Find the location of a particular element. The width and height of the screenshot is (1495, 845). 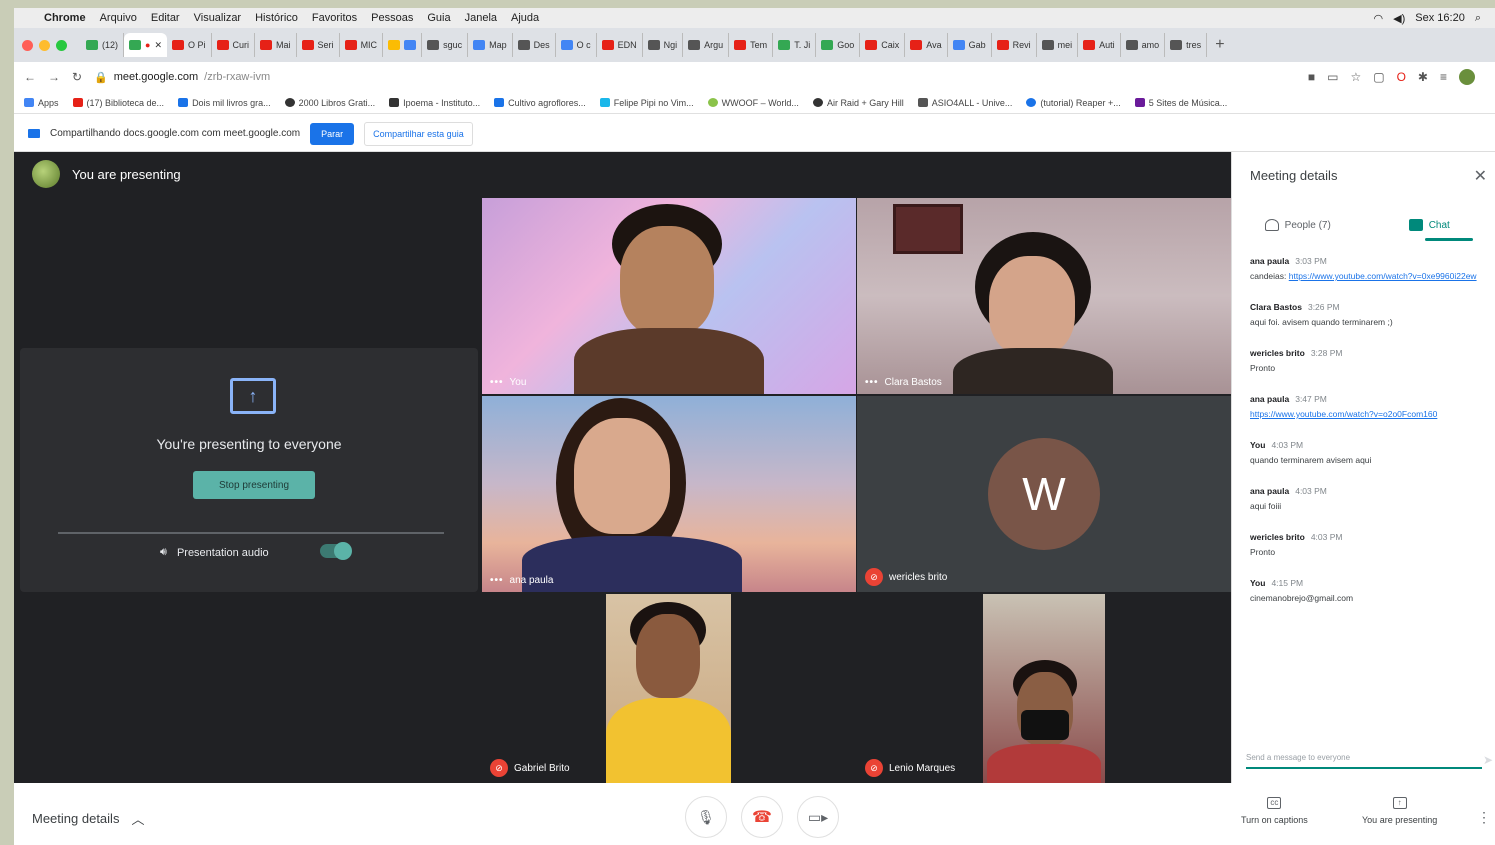

back-icon: ← is located at coordinates (30, 77).